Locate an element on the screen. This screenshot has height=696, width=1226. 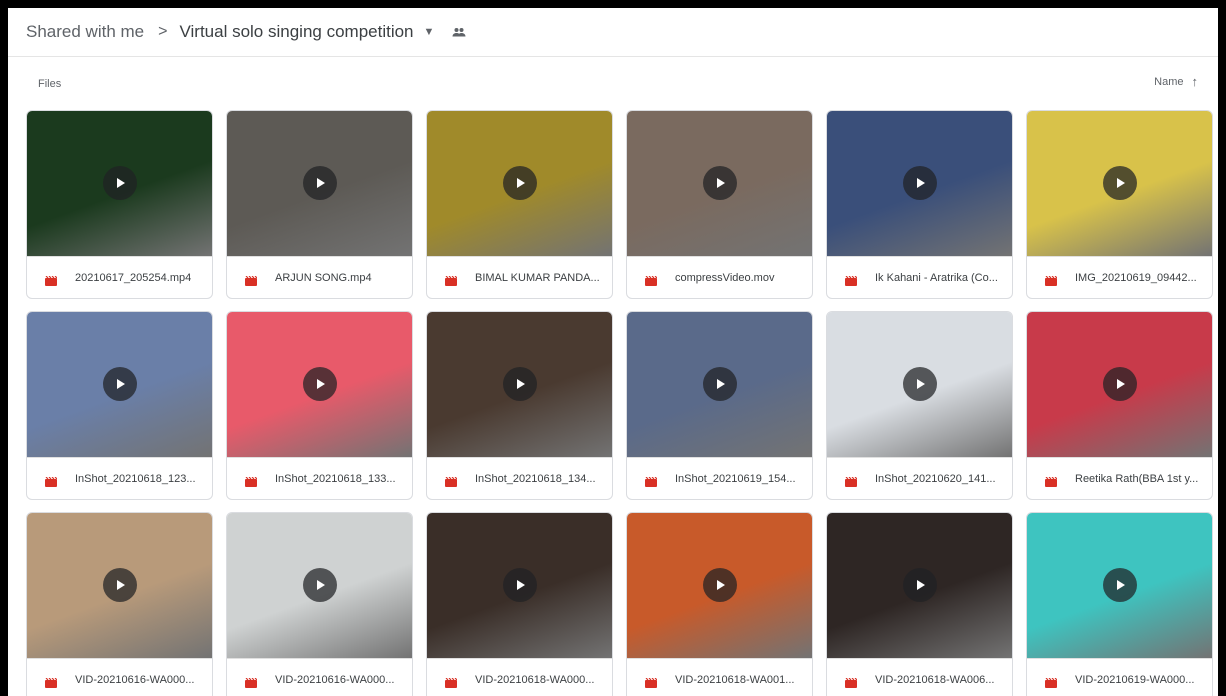
people-icon is located at coordinates (459, 32).